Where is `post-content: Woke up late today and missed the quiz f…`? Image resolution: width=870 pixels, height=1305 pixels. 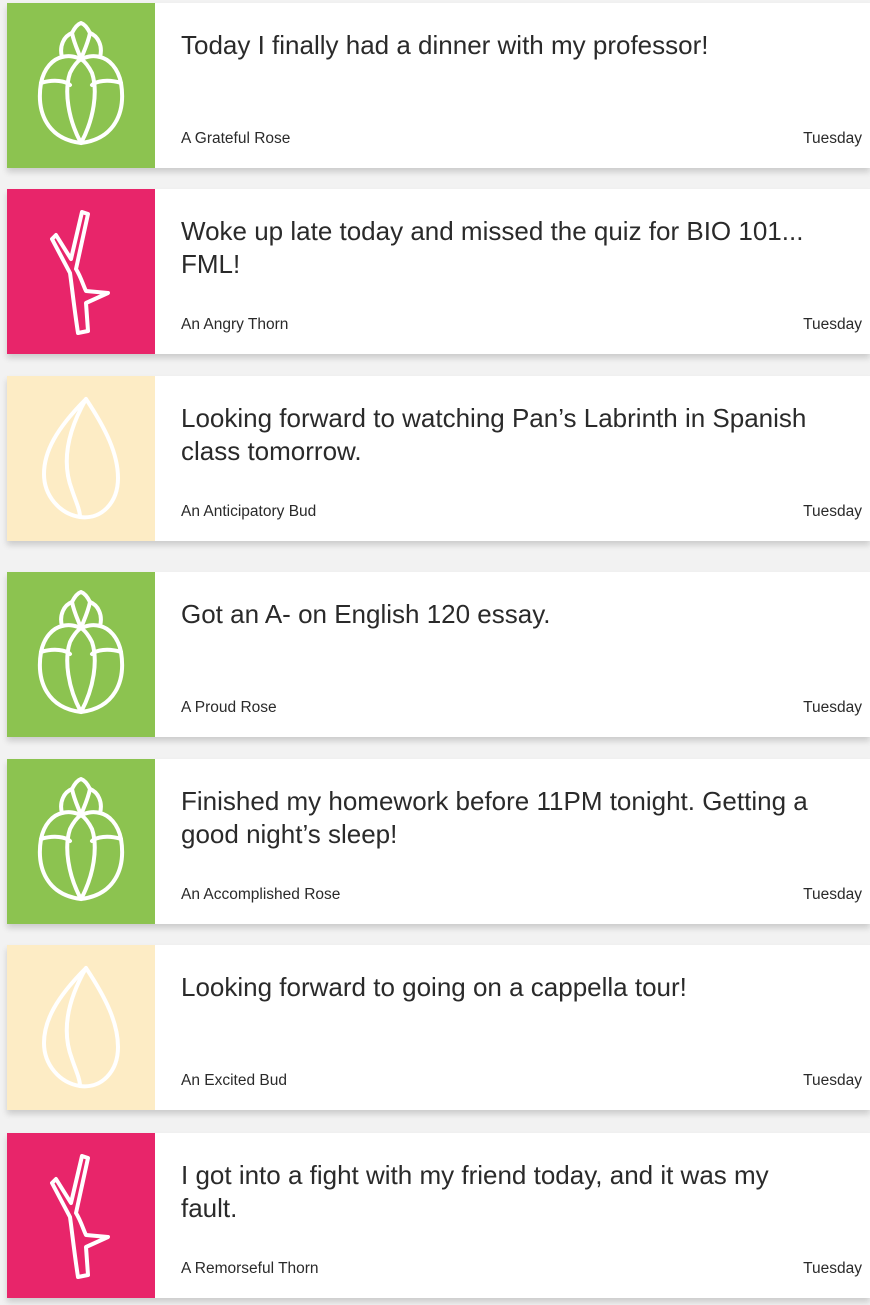 post-content: Woke up late today and missed the quiz f… is located at coordinates (512, 271).